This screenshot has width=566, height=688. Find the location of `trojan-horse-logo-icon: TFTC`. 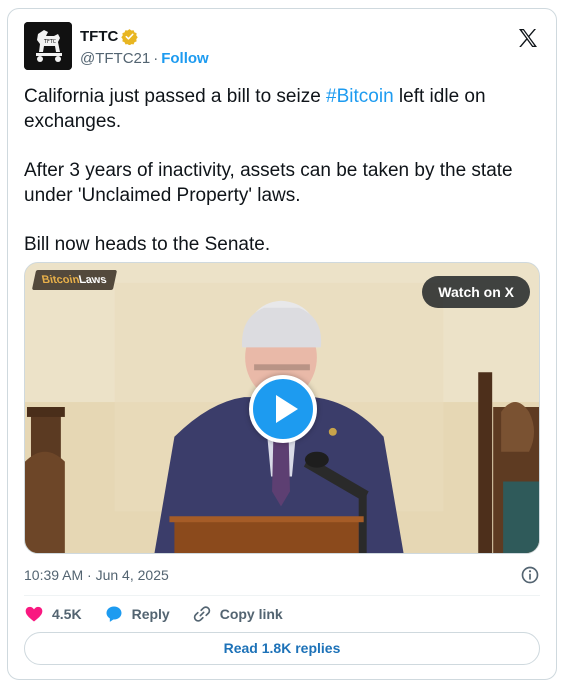

trojan-horse-logo-icon: TFTC is located at coordinates (48, 46).